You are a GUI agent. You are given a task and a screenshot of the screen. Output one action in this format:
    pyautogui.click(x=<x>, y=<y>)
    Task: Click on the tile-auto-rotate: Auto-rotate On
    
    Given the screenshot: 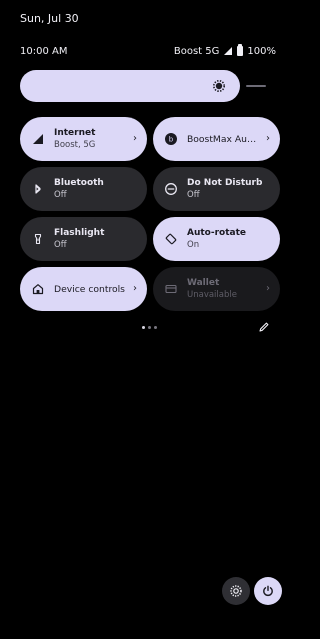 What is the action you would take?
    pyautogui.click(x=216, y=239)
    